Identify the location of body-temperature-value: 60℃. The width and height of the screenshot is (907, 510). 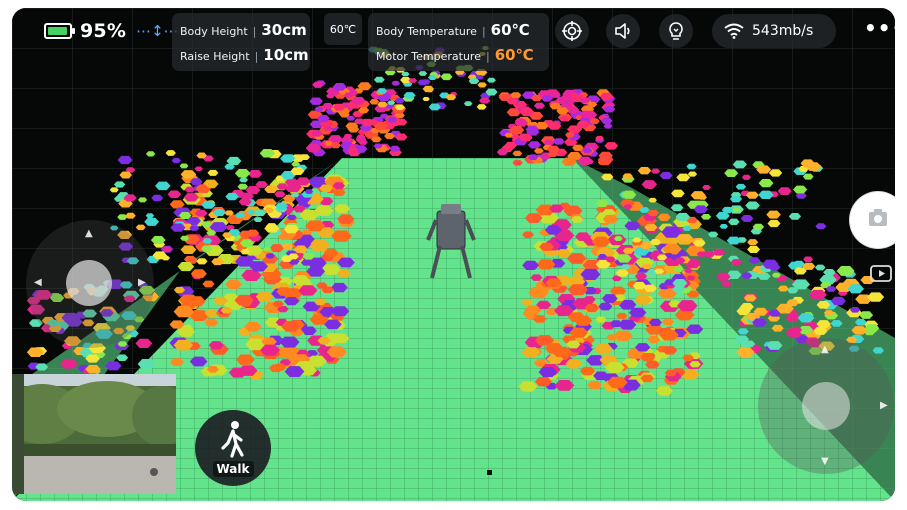
(510, 30).